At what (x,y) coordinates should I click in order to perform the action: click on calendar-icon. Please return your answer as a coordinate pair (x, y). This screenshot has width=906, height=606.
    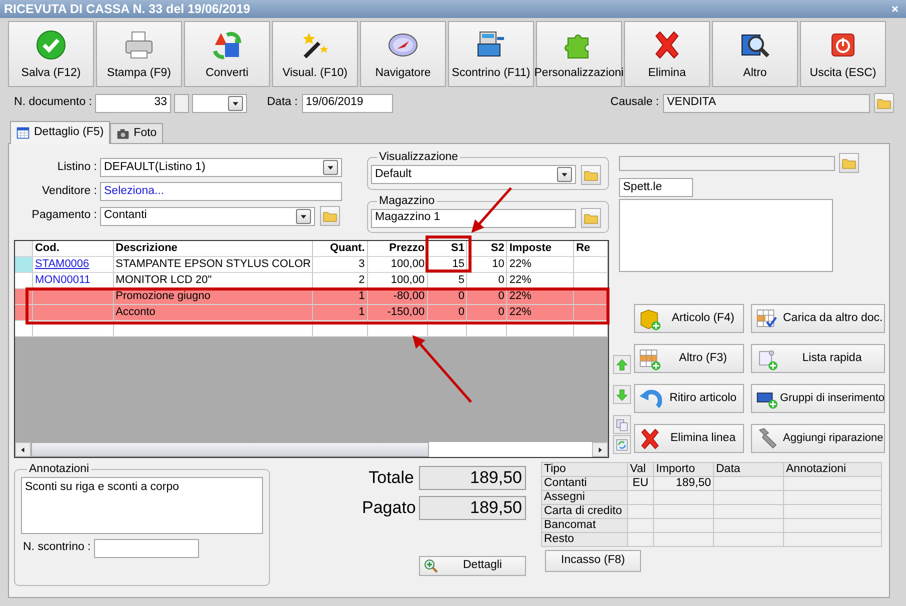
    Looking at the image, I should click on (23, 133).